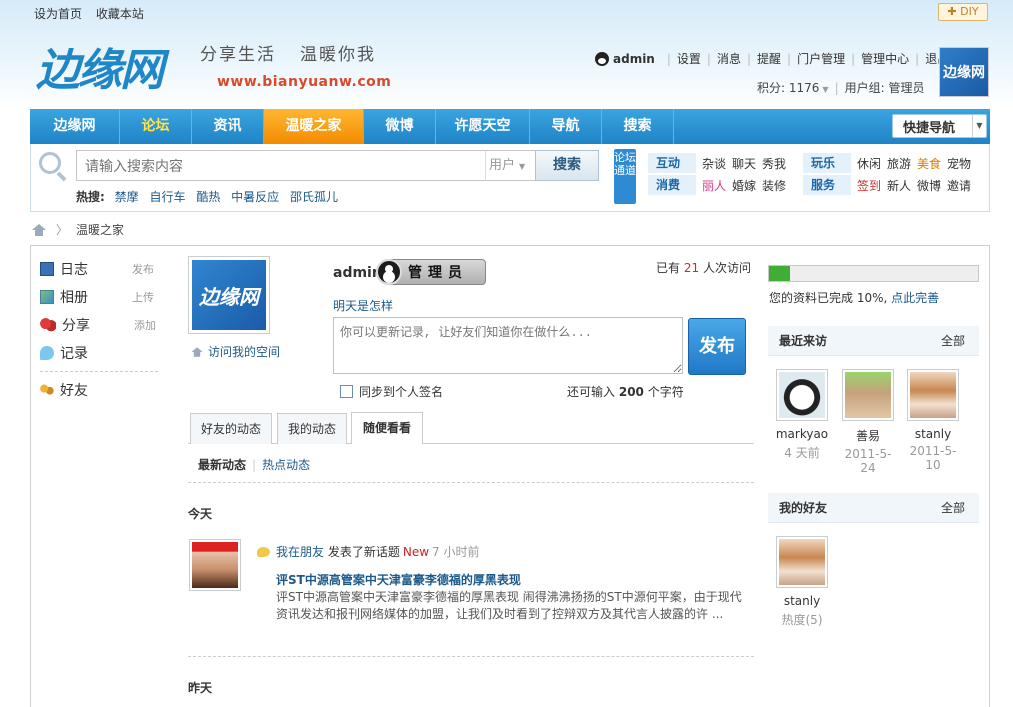  I want to click on nav-item-forum: 论坛, so click(156, 126).